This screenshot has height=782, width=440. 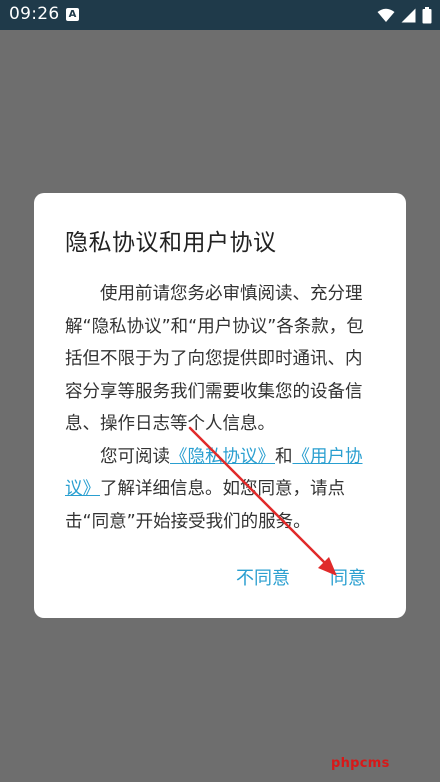 I want to click on paragraph-text-and: 和, so click(x=284, y=456).